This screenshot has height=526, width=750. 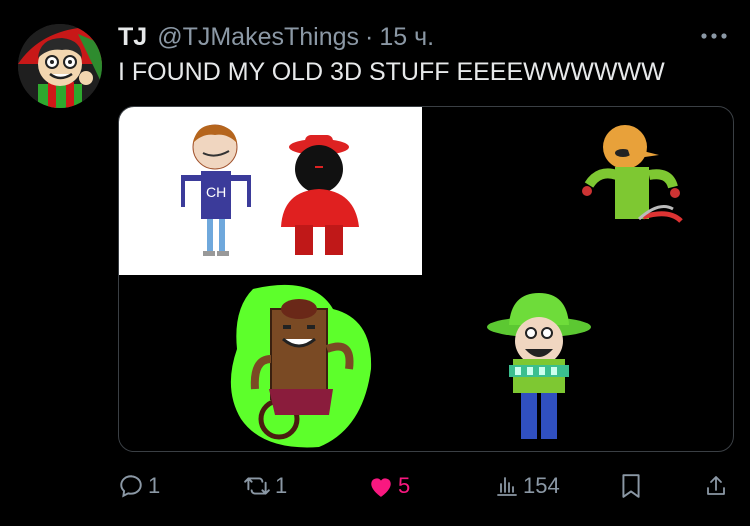 What do you see at coordinates (257, 486) in the screenshot?
I see `retweet-icon` at bounding box center [257, 486].